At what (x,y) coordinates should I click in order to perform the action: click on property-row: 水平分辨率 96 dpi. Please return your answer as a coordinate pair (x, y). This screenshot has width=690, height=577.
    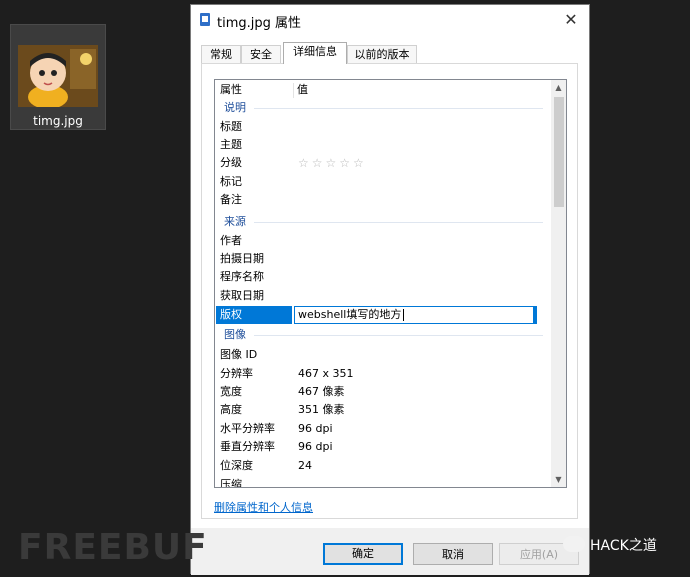
    Looking at the image, I should click on (383, 429).